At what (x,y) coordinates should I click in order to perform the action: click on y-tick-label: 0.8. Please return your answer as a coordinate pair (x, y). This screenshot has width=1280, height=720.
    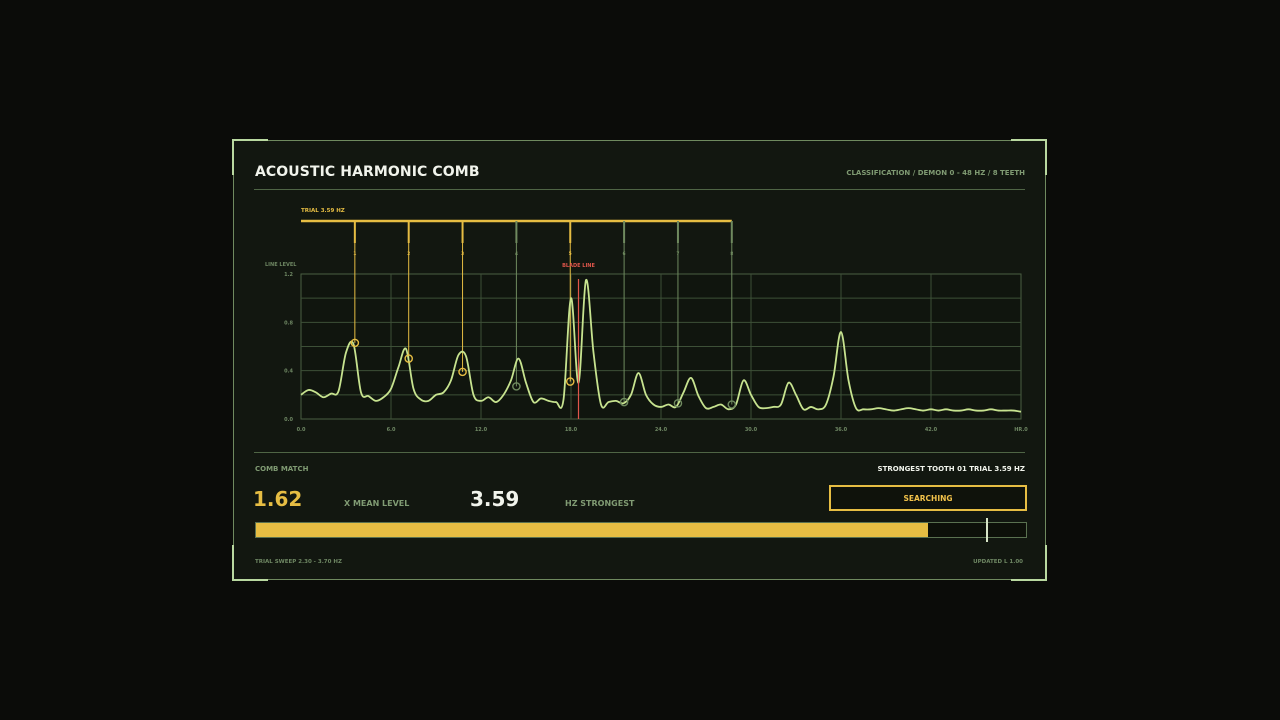
    Looking at the image, I should click on (288, 323).